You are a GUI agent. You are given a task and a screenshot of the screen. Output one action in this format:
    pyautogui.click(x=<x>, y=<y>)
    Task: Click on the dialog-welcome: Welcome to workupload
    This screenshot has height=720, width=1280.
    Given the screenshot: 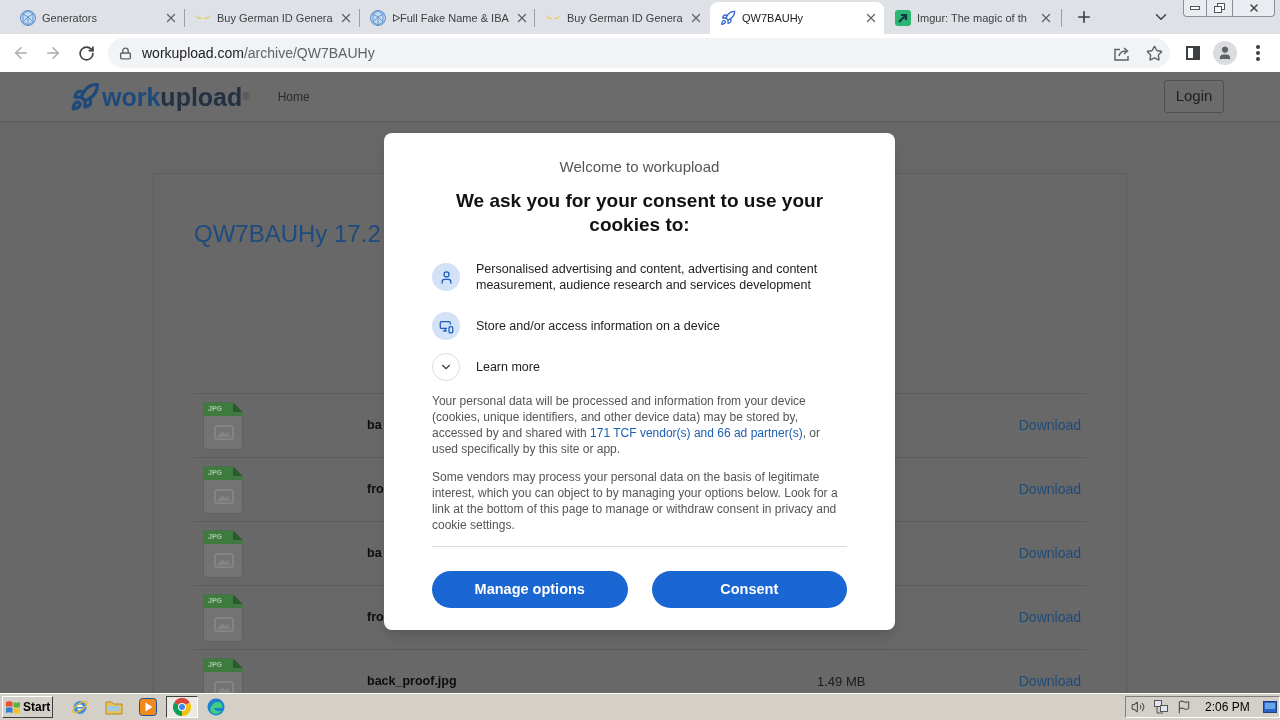 What is the action you would take?
    pyautogui.click(x=639, y=167)
    